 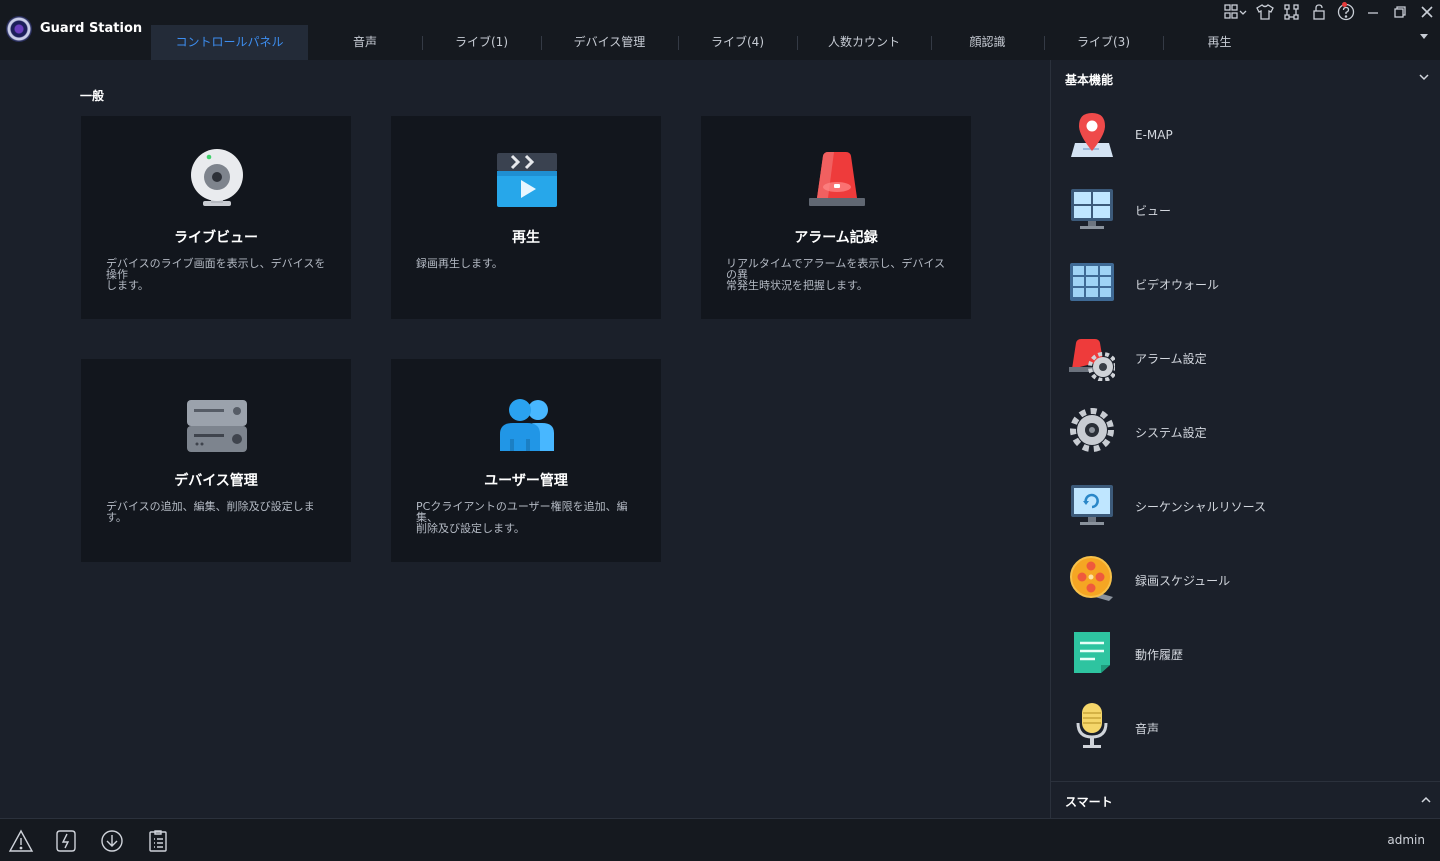 I want to click on card-description: リアルタイムでアラームを表示し、デバイスの異 常発生時状況を把握します。, so click(x=838, y=274).